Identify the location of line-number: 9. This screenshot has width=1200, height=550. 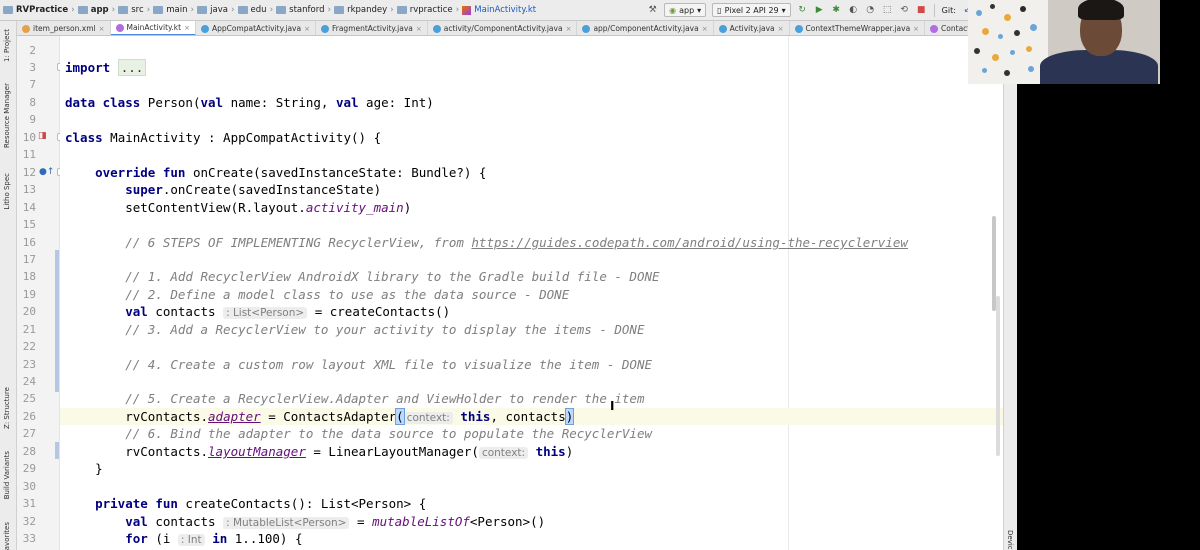
(32, 119).